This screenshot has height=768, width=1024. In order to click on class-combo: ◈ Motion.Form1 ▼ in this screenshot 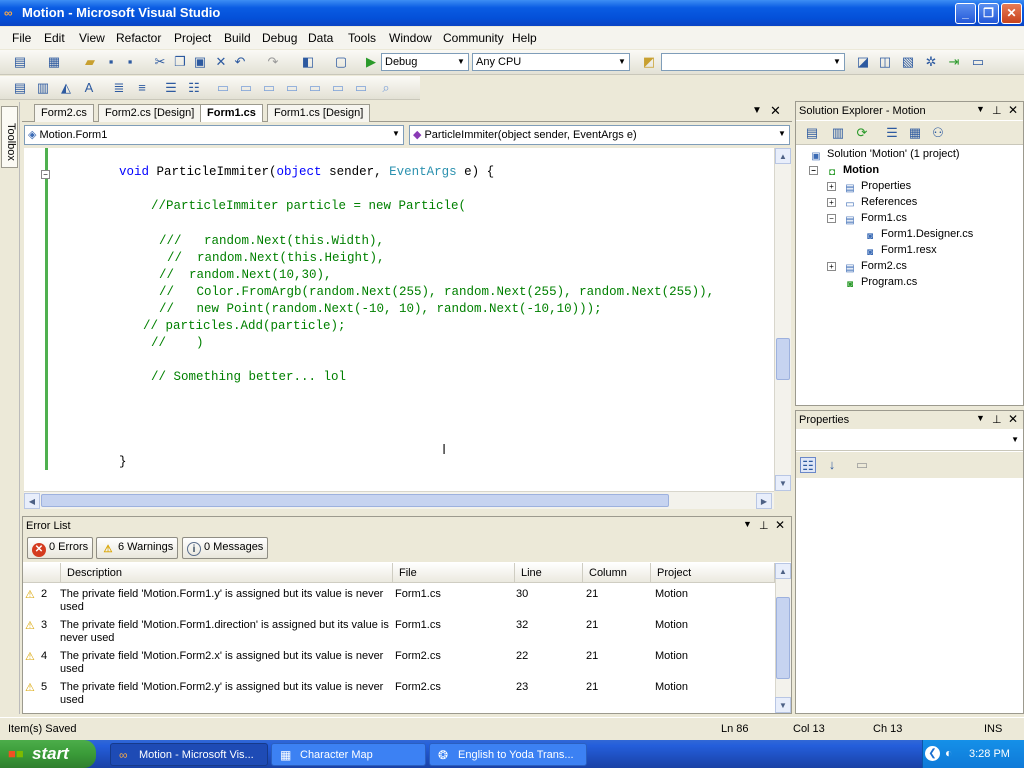, I will do `click(214, 135)`.